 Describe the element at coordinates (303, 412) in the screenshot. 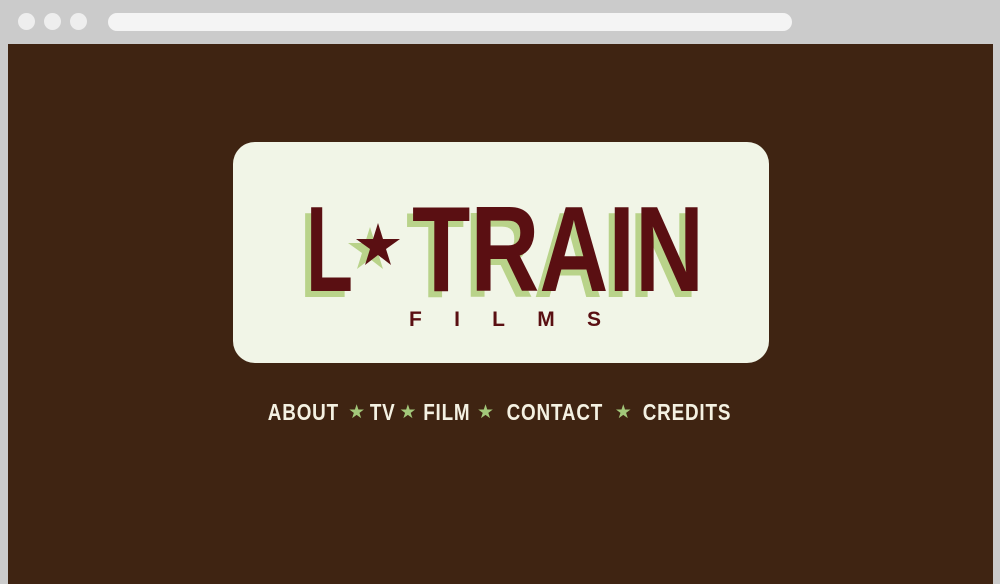

I see `nav-about-link: ABOUT` at that location.